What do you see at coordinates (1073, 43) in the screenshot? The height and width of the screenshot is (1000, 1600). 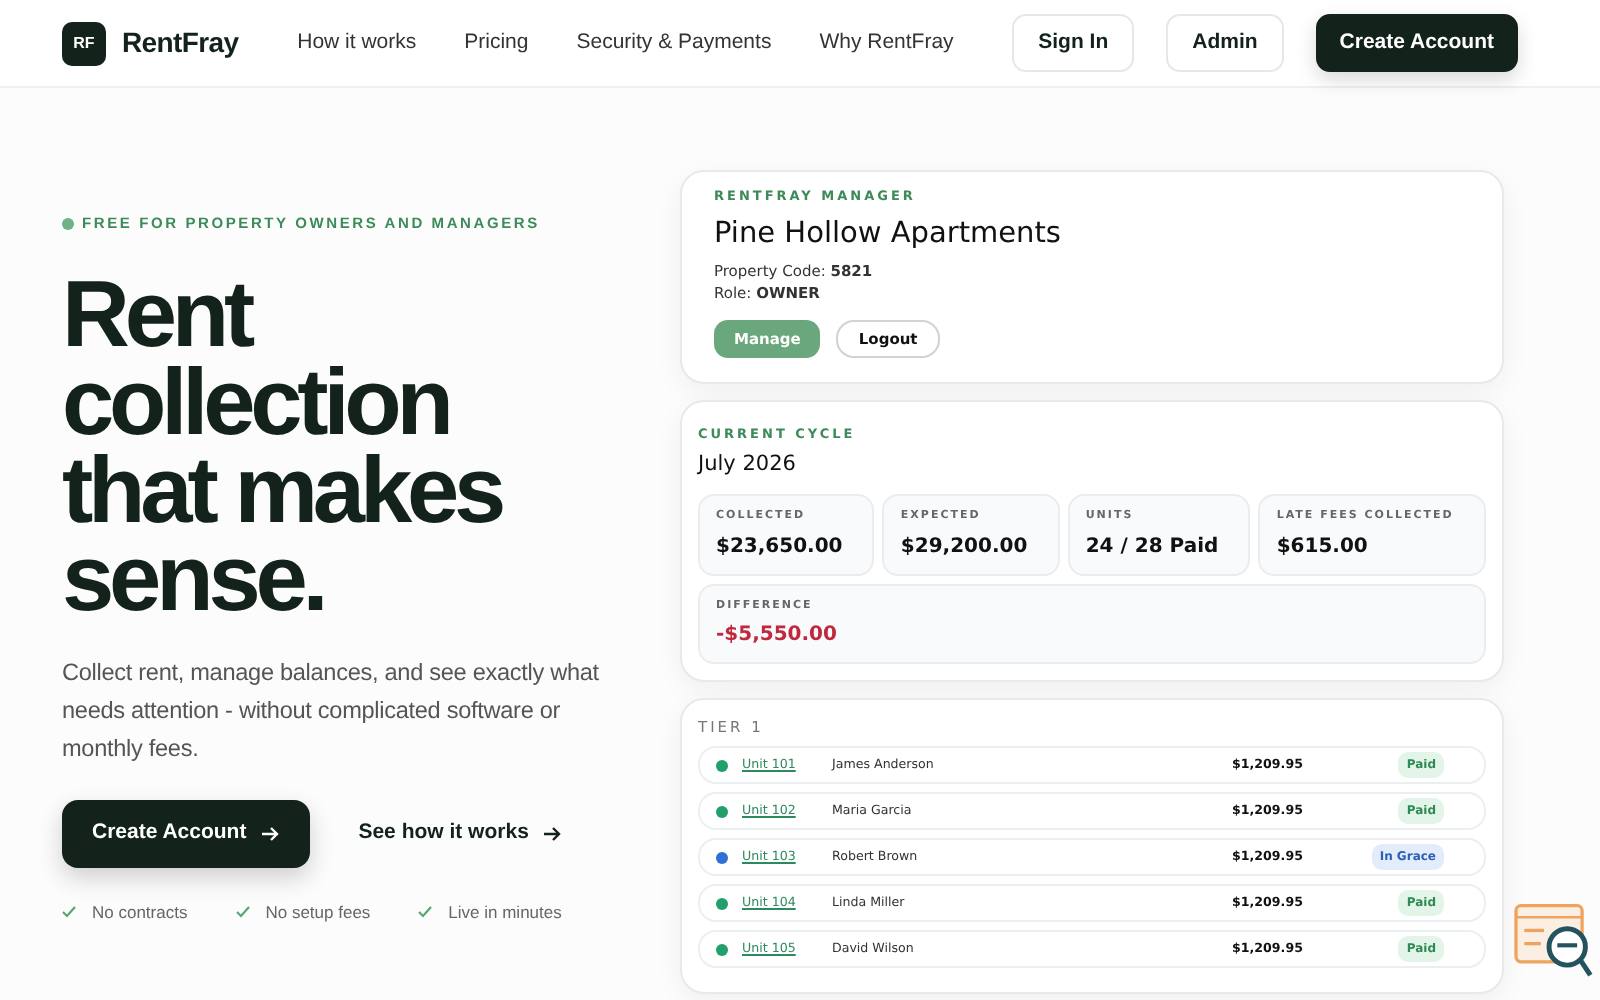 I see `header-button: Sign In` at bounding box center [1073, 43].